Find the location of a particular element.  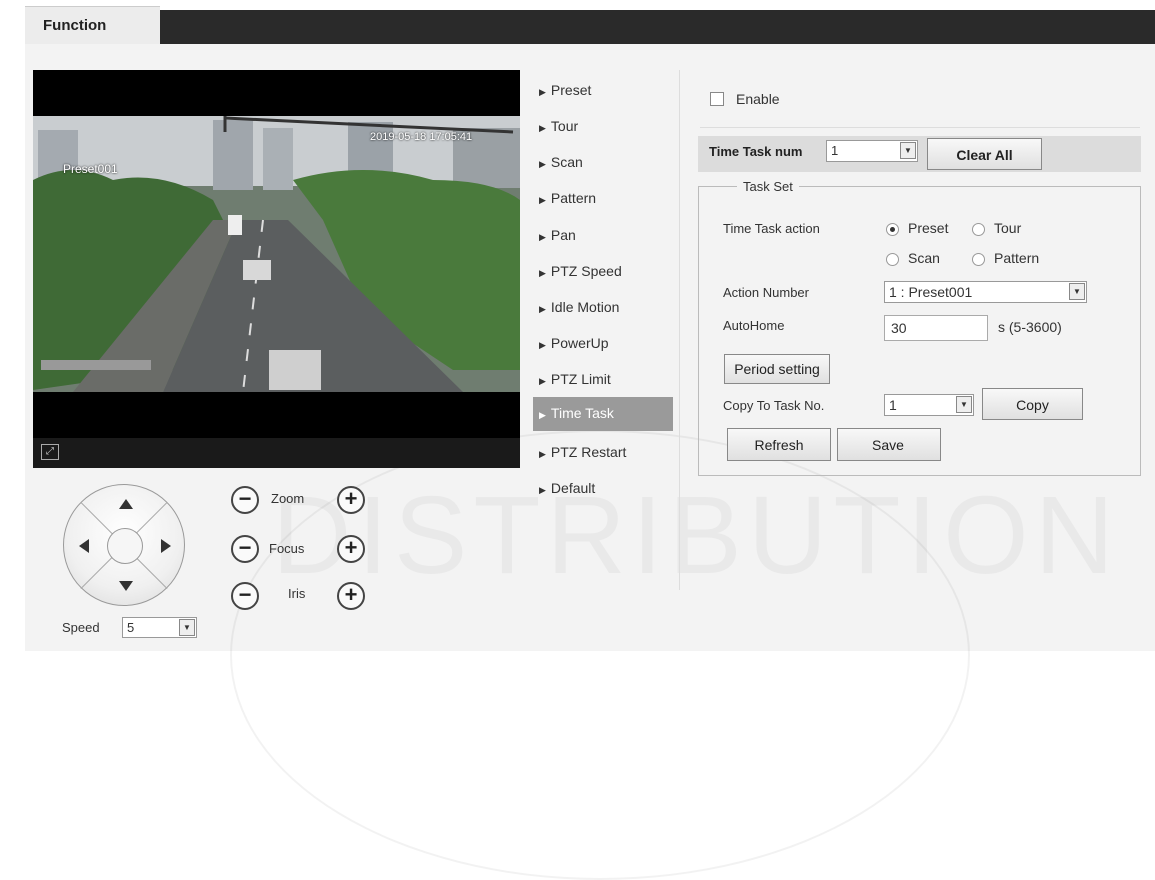

speed-value: 5 is located at coordinates (131, 627).